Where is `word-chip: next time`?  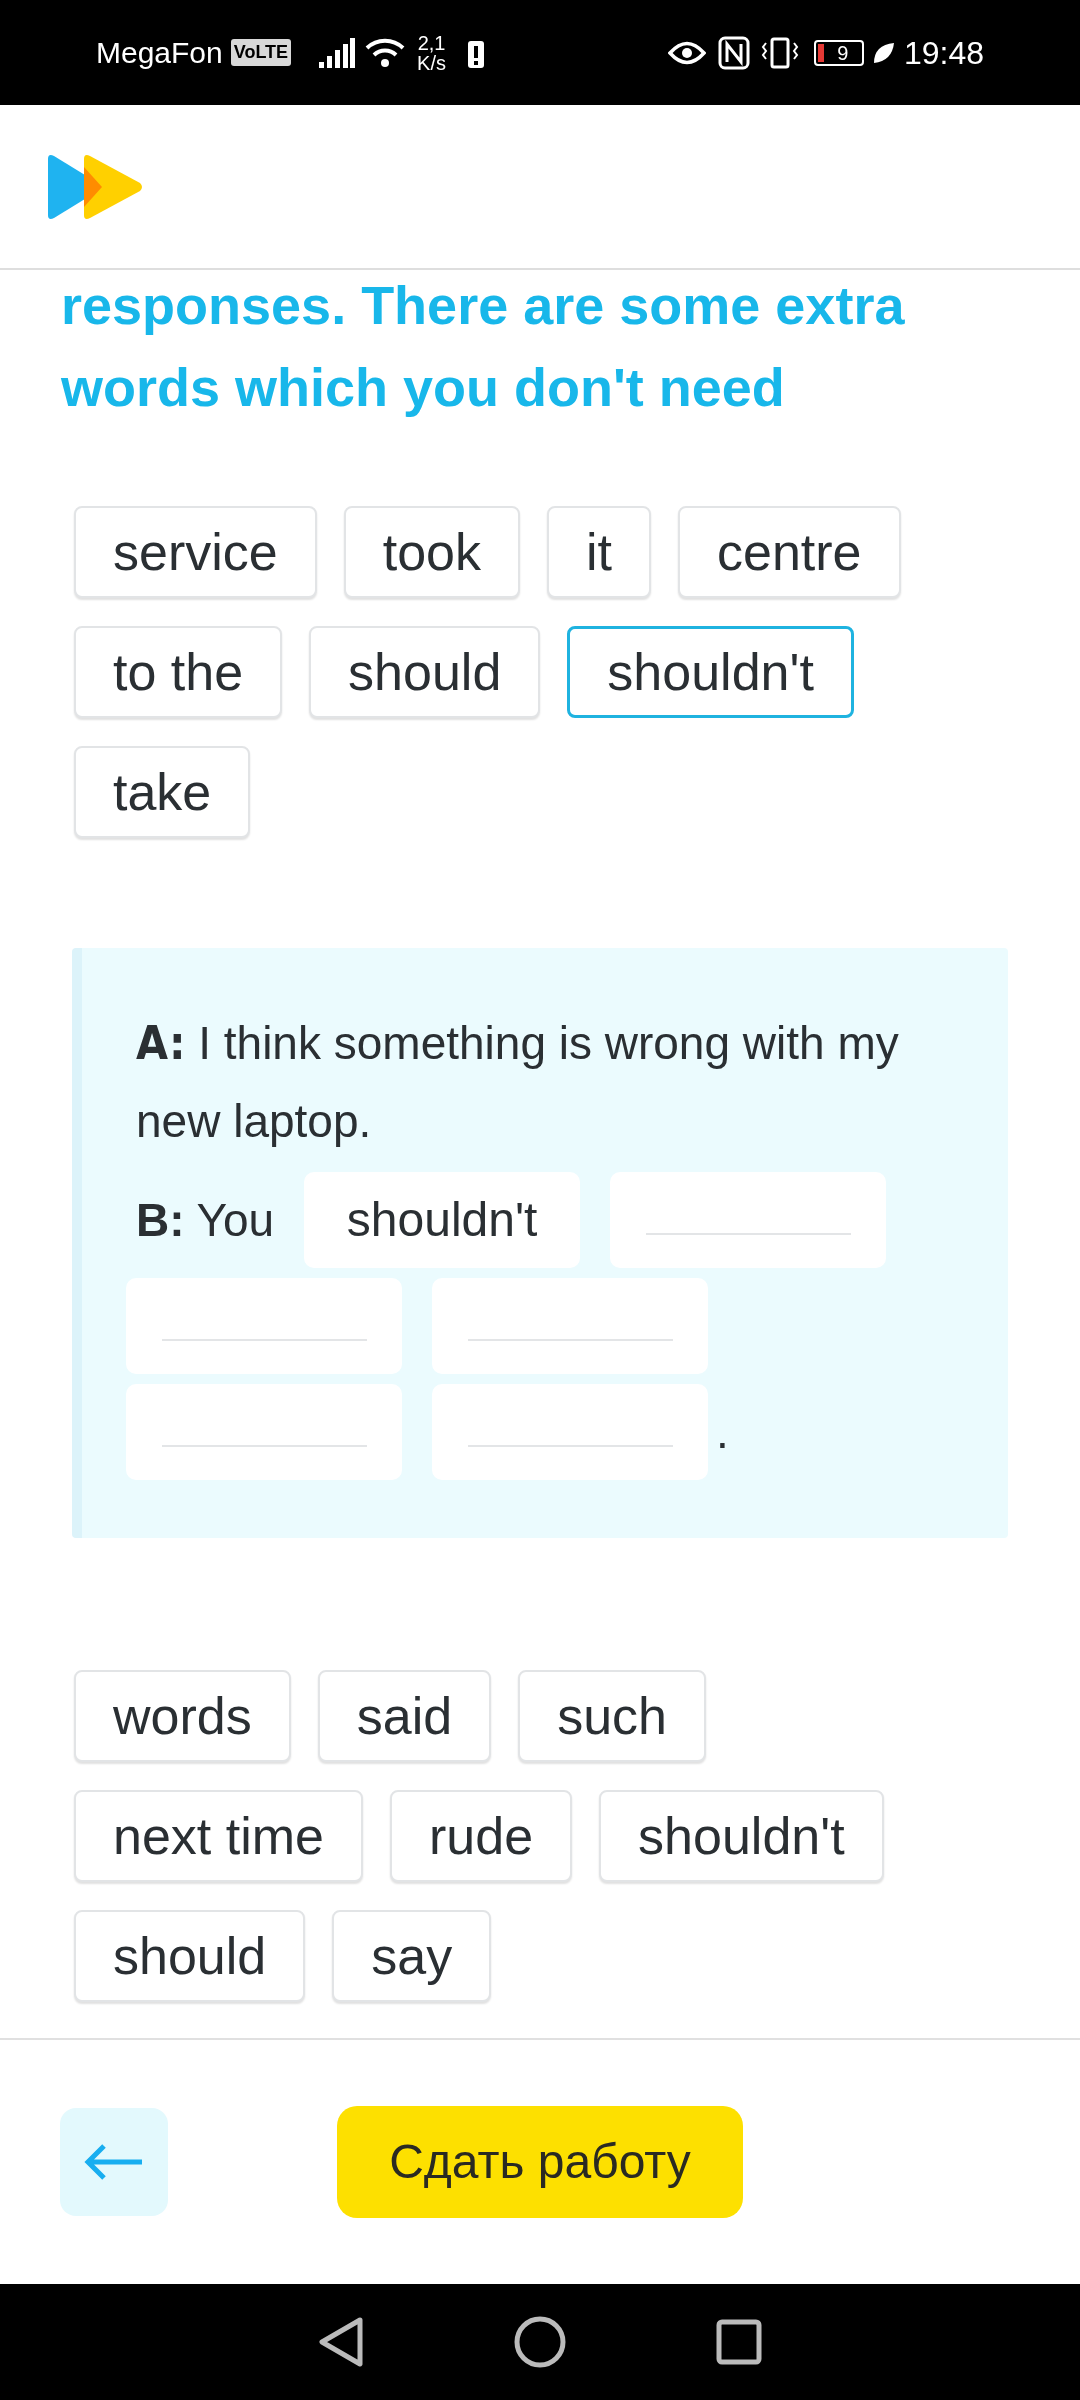 word-chip: next time is located at coordinates (218, 1836).